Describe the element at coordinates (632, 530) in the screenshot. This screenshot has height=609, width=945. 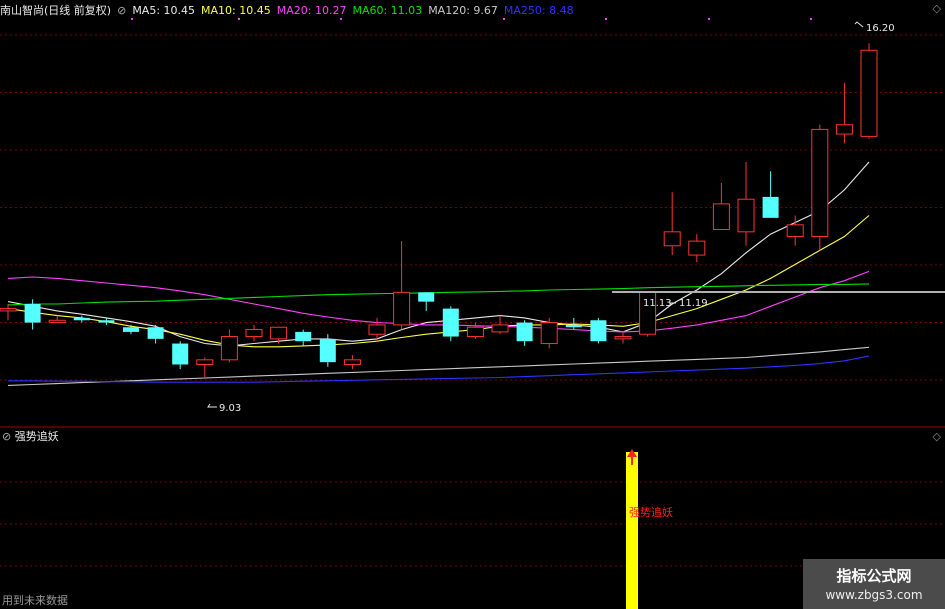
I see `signal-bar` at that location.